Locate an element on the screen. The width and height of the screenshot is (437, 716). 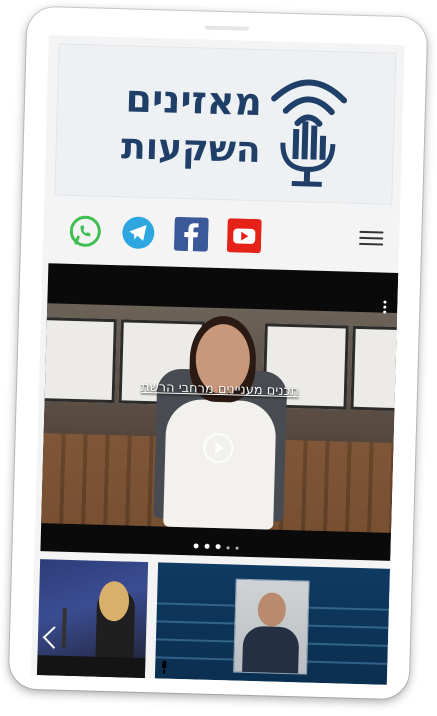
logo-title-line2: השקעות is located at coordinates (191, 149).